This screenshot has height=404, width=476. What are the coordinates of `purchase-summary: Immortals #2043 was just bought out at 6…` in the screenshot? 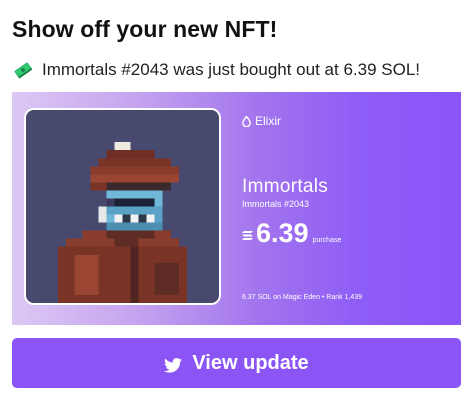 It's located at (216, 70).